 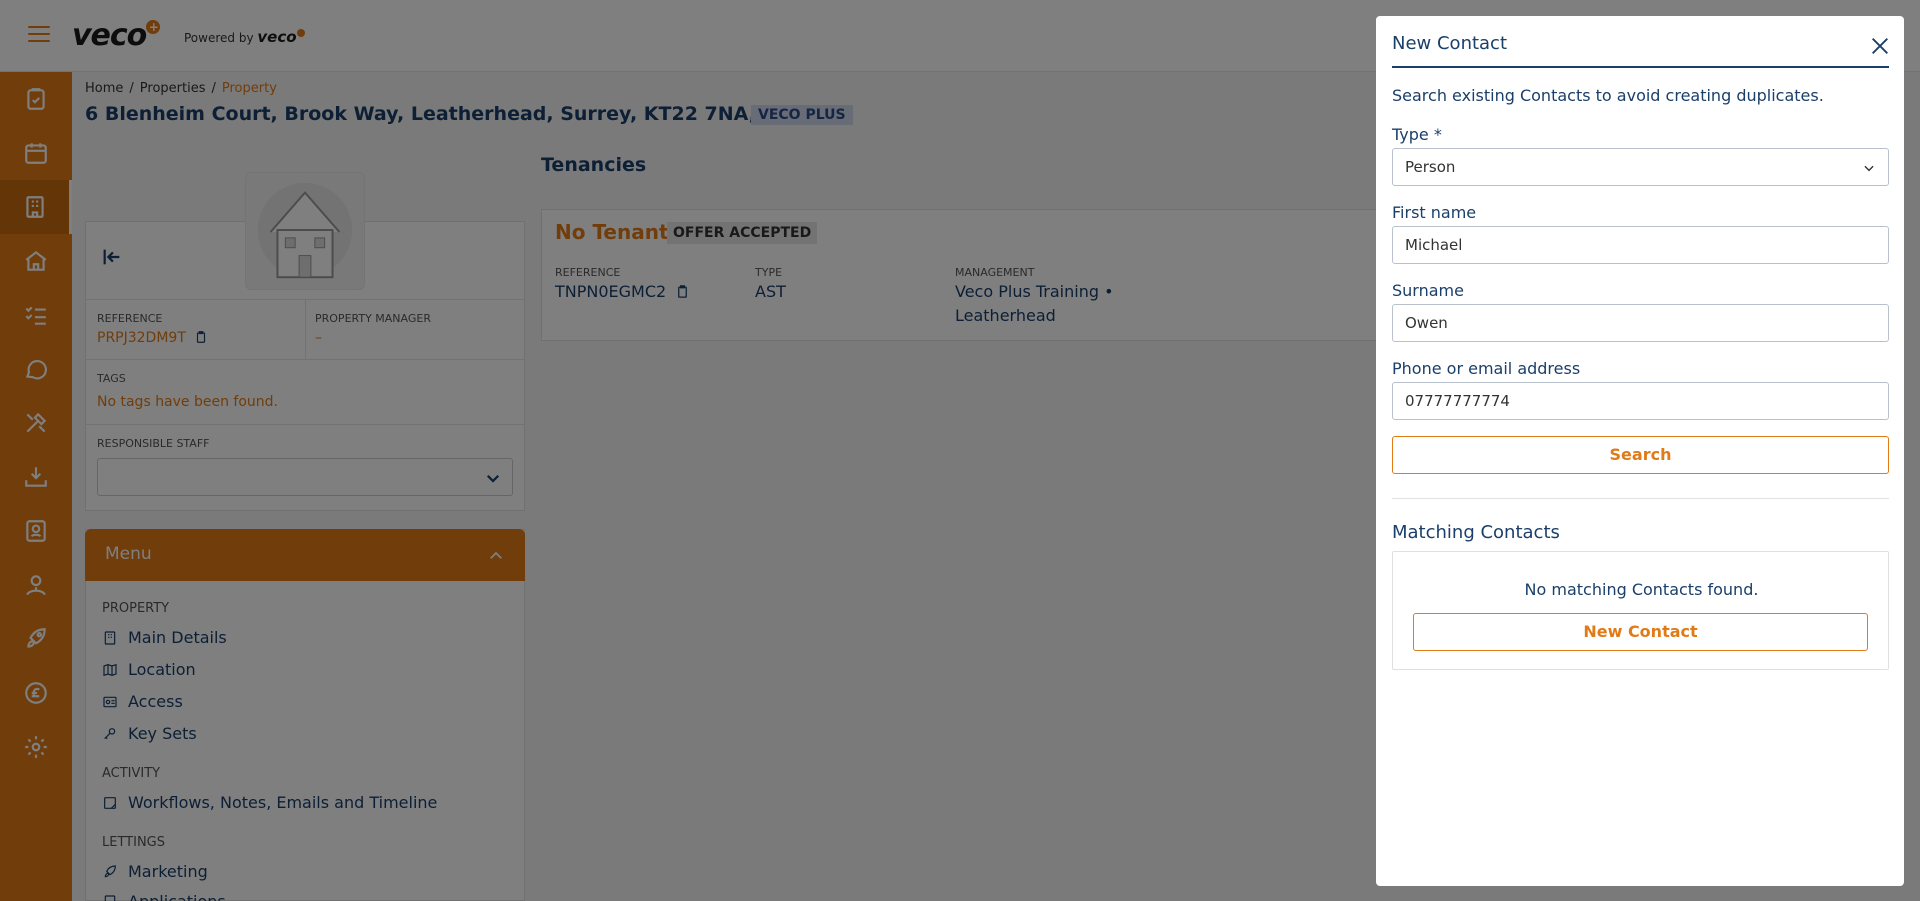 What do you see at coordinates (1428, 290) in the screenshot?
I see `surname-label: Surname` at bounding box center [1428, 290].